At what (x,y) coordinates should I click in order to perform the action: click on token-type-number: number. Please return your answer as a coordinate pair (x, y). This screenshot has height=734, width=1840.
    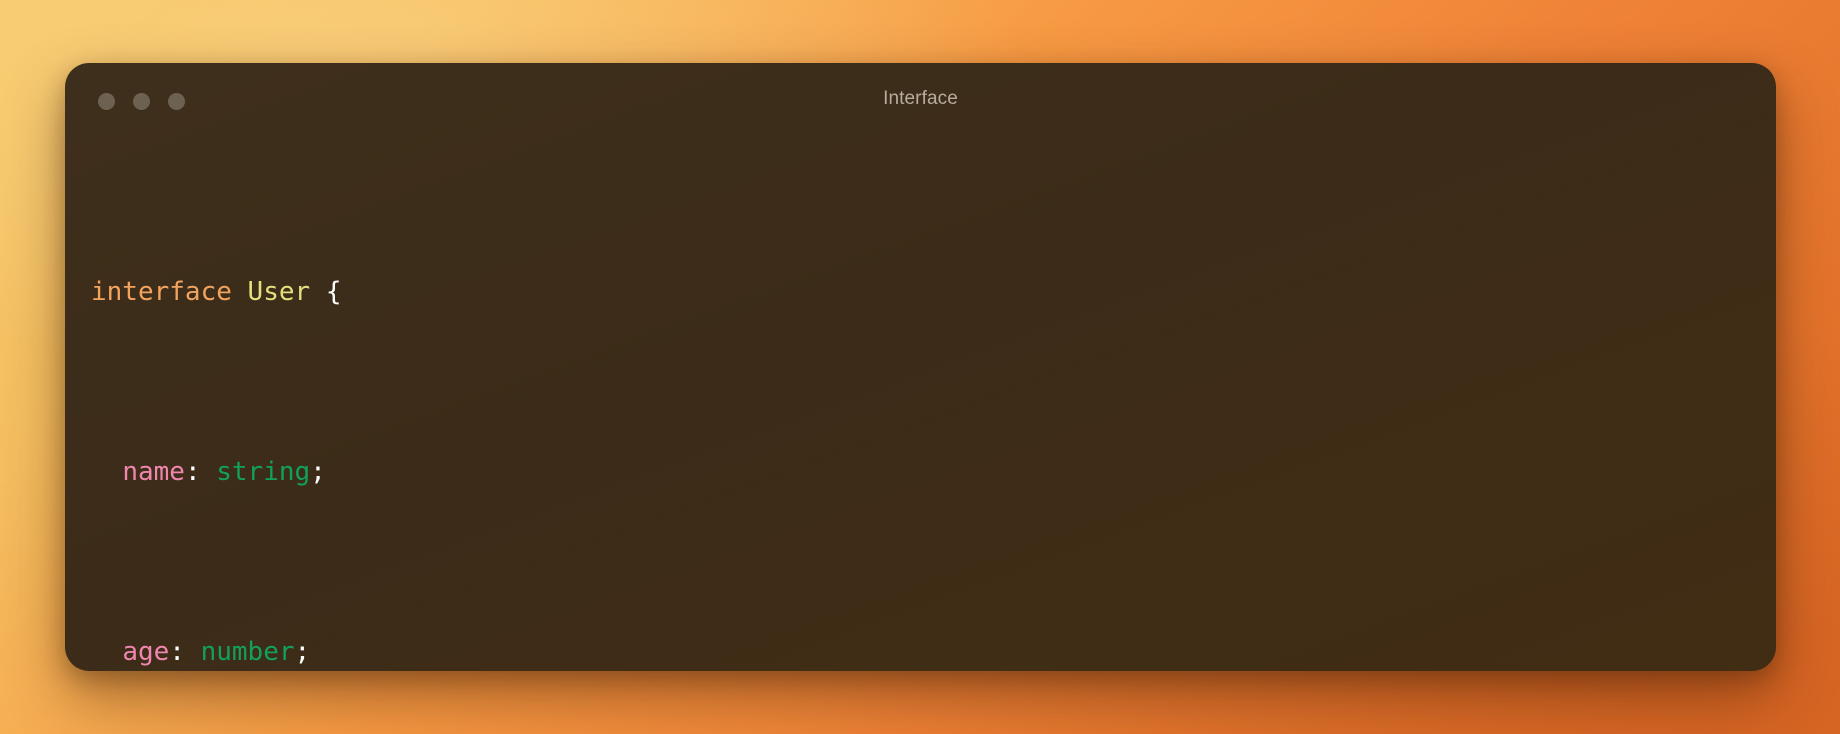
    Looking at the image, I should click on (247, 652).